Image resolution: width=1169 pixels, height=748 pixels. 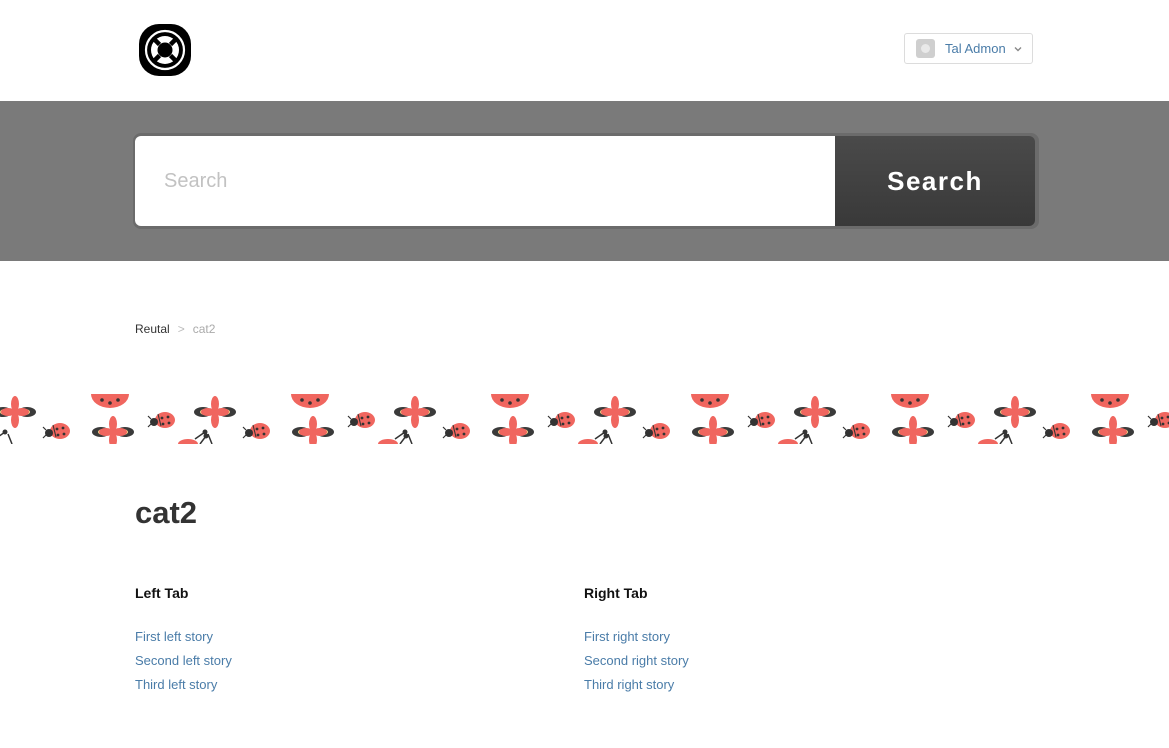 What do you see at coordinates (335, 637) in the screenshot?
I see `list-item: First left story` at bounding box center [335, 637].